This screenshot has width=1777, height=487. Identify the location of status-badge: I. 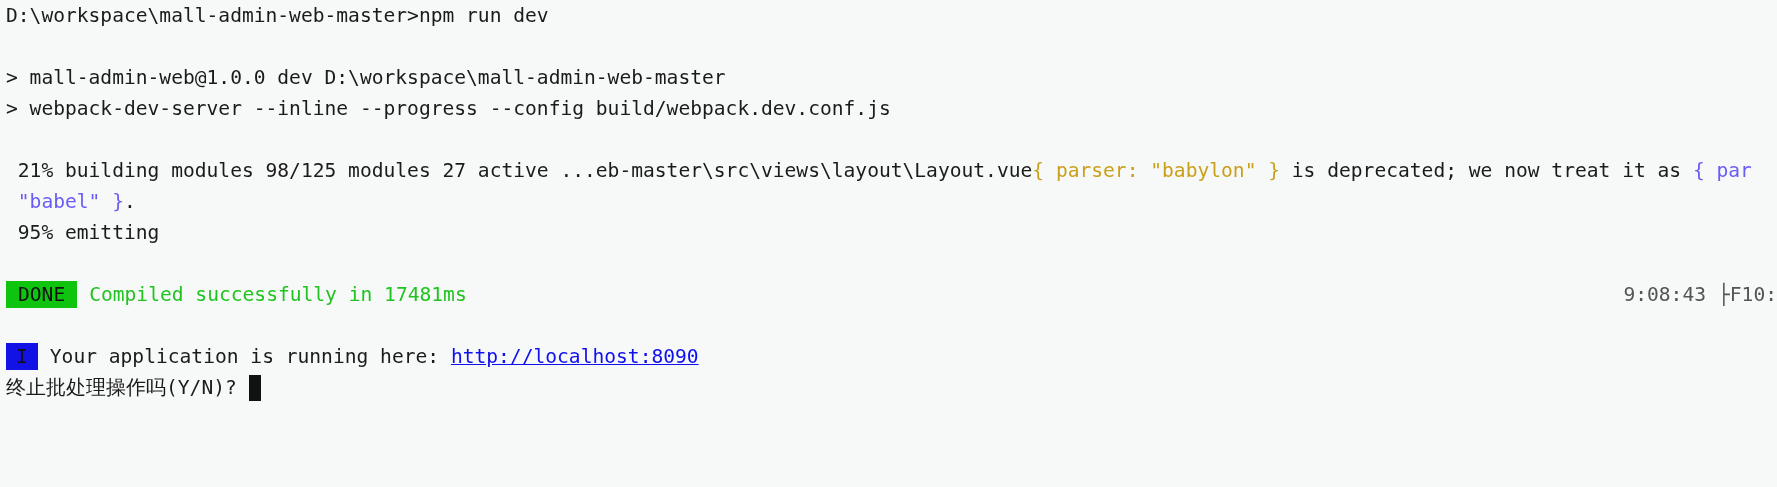
(22, 356).